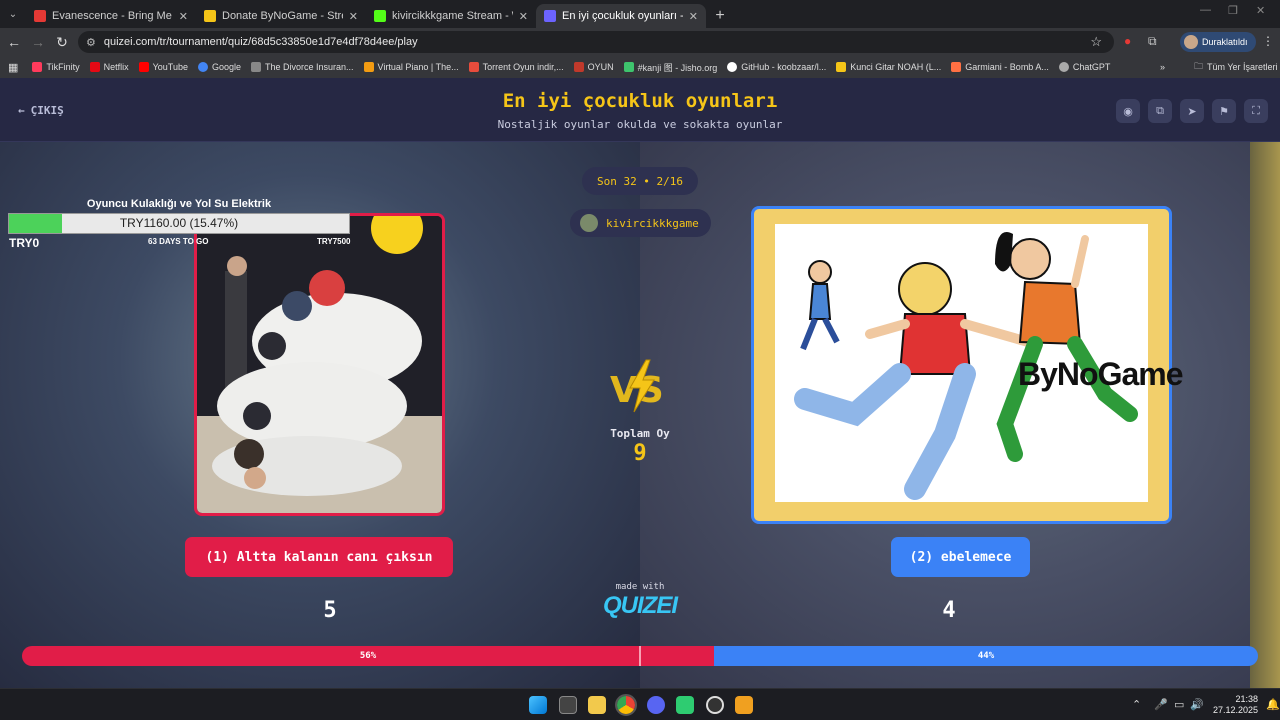 The height and width of the screenshot is (720, 1280). I want to click on total-votes-value: 9, so click(640, 453).